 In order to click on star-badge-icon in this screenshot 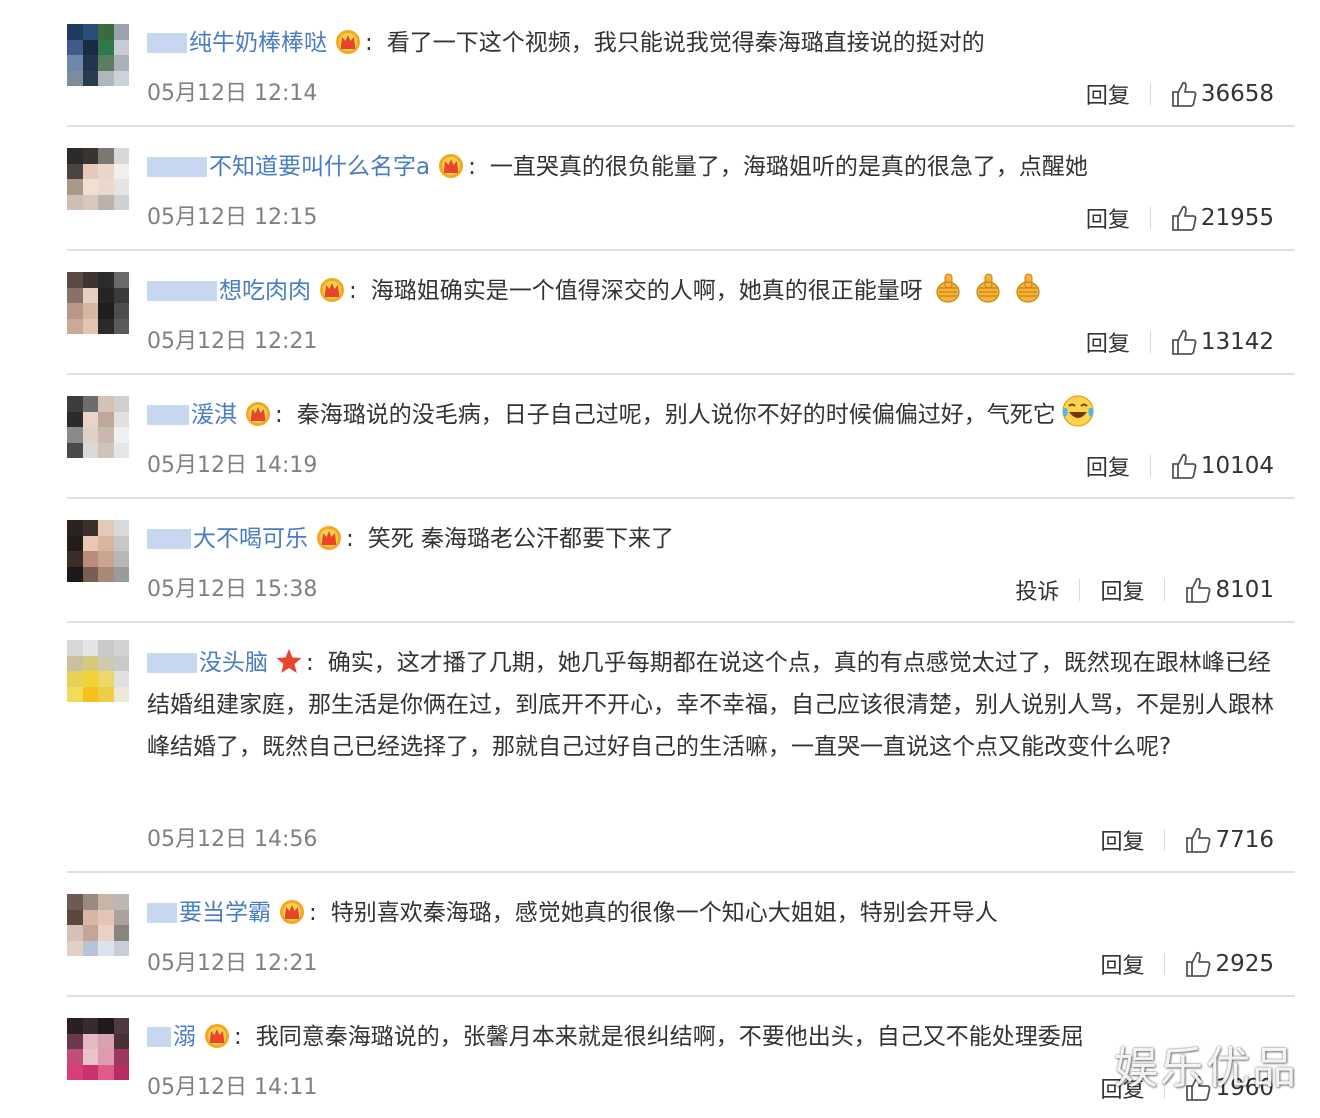, I will do `click(289, 661)`.